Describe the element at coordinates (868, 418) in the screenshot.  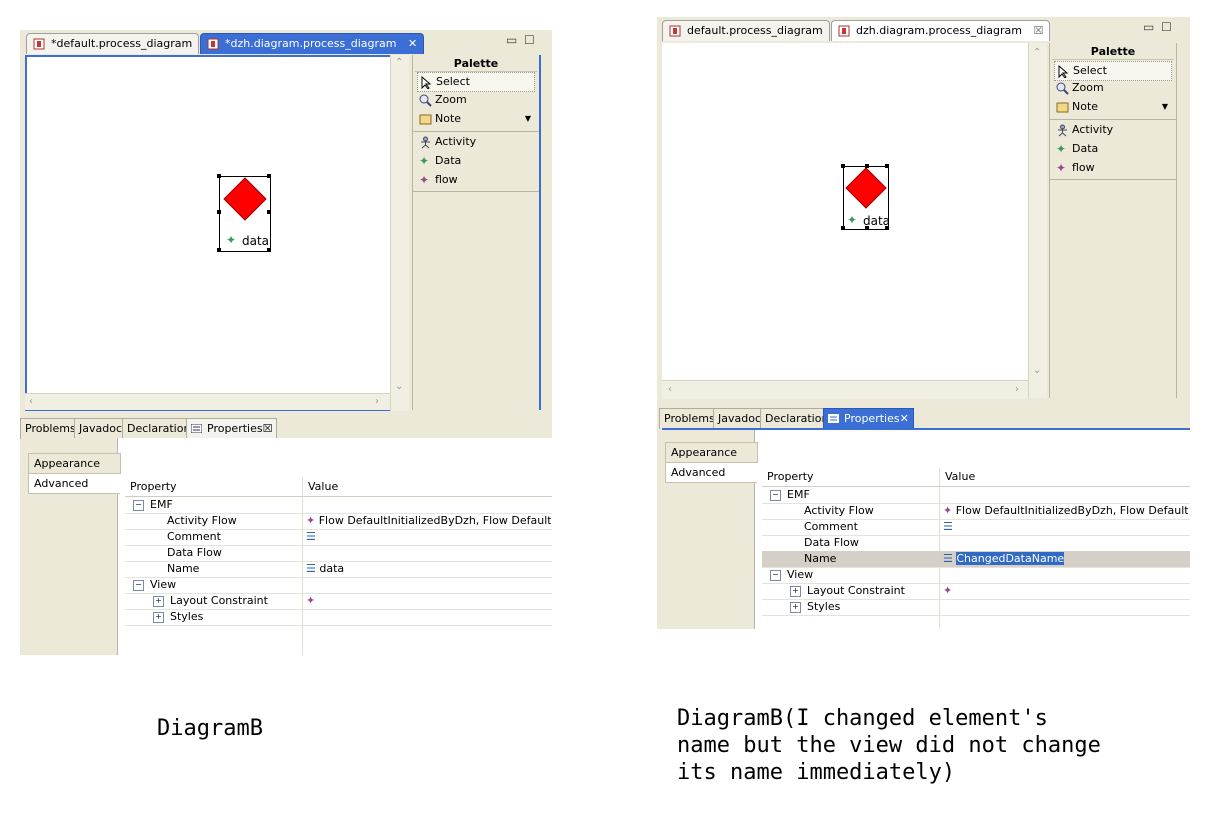
I see `tab-properties: Properties✕` at that location.